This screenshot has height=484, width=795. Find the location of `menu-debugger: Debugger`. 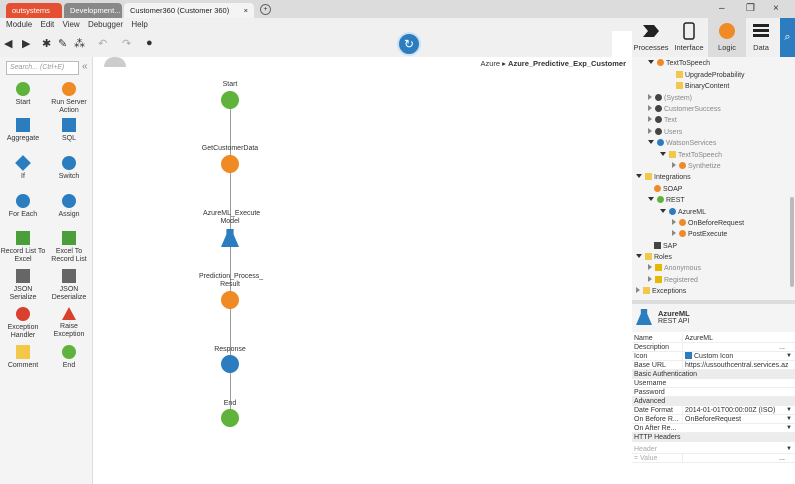

menu-debugger: Debugger is located at coordinates (105, 24).